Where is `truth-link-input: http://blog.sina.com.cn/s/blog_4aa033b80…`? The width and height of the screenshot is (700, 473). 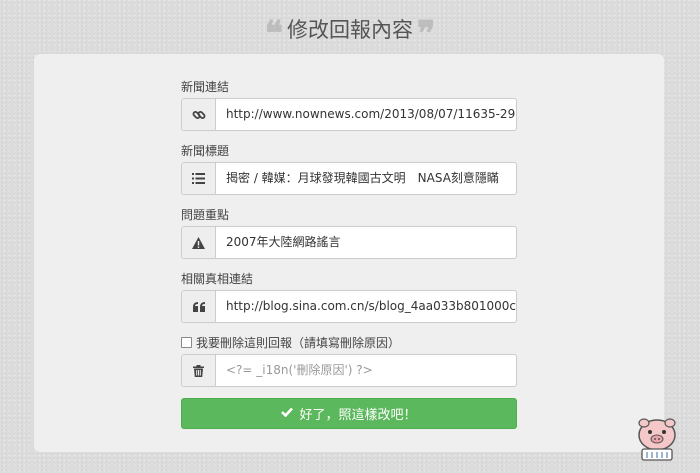
truth-link-input: http://blog.sina.com.cn/s/blog_4aa033b80… is located at coordinates (366, 306).